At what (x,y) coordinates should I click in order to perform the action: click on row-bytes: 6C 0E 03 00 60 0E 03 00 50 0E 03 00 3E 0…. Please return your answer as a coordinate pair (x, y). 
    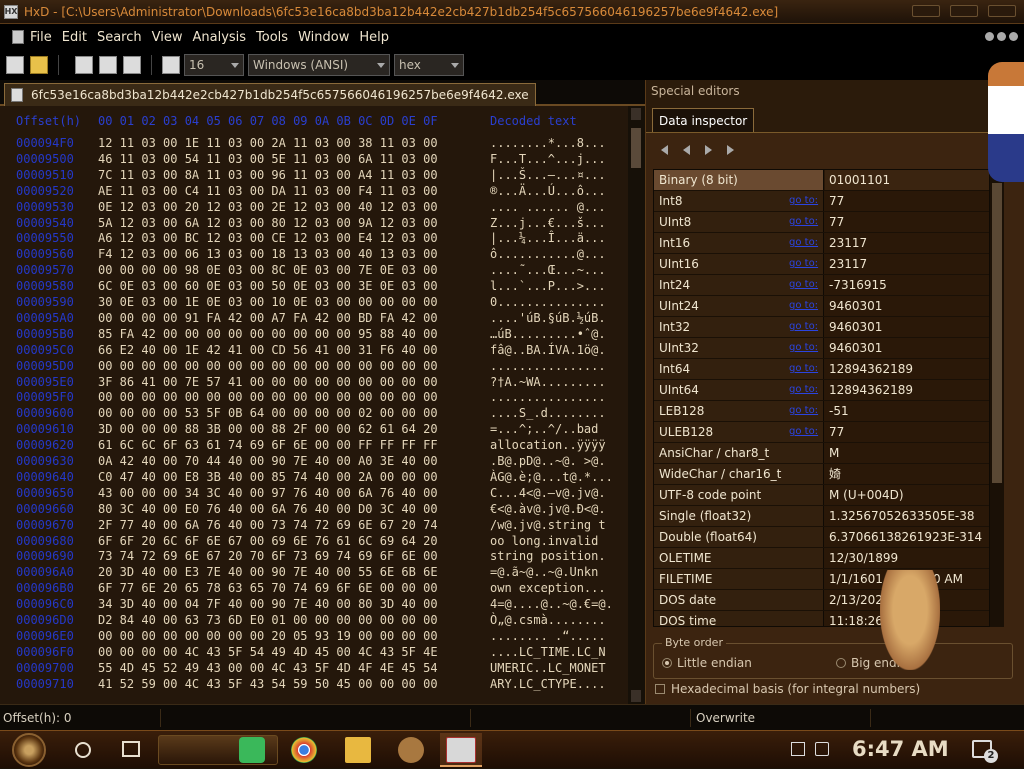
    Looking at the image, I should click on (268, 286).